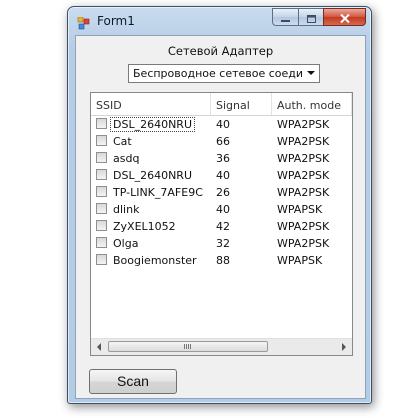 The image size is (411, 418). Describe the element at coordinates (218, 73) in the screenshot. I see `adapter-selected-value: Беспроводное сетевое соединение` at that location.